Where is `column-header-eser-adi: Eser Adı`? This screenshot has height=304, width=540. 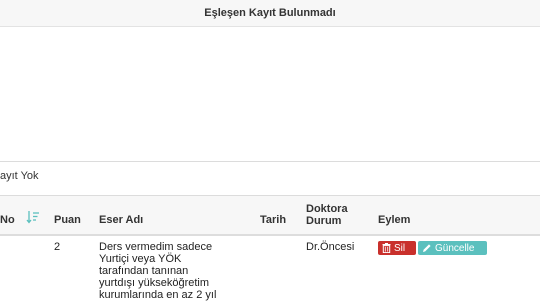 column-header-eser-adi: Eser Adı is located at coordinates (121, 220).